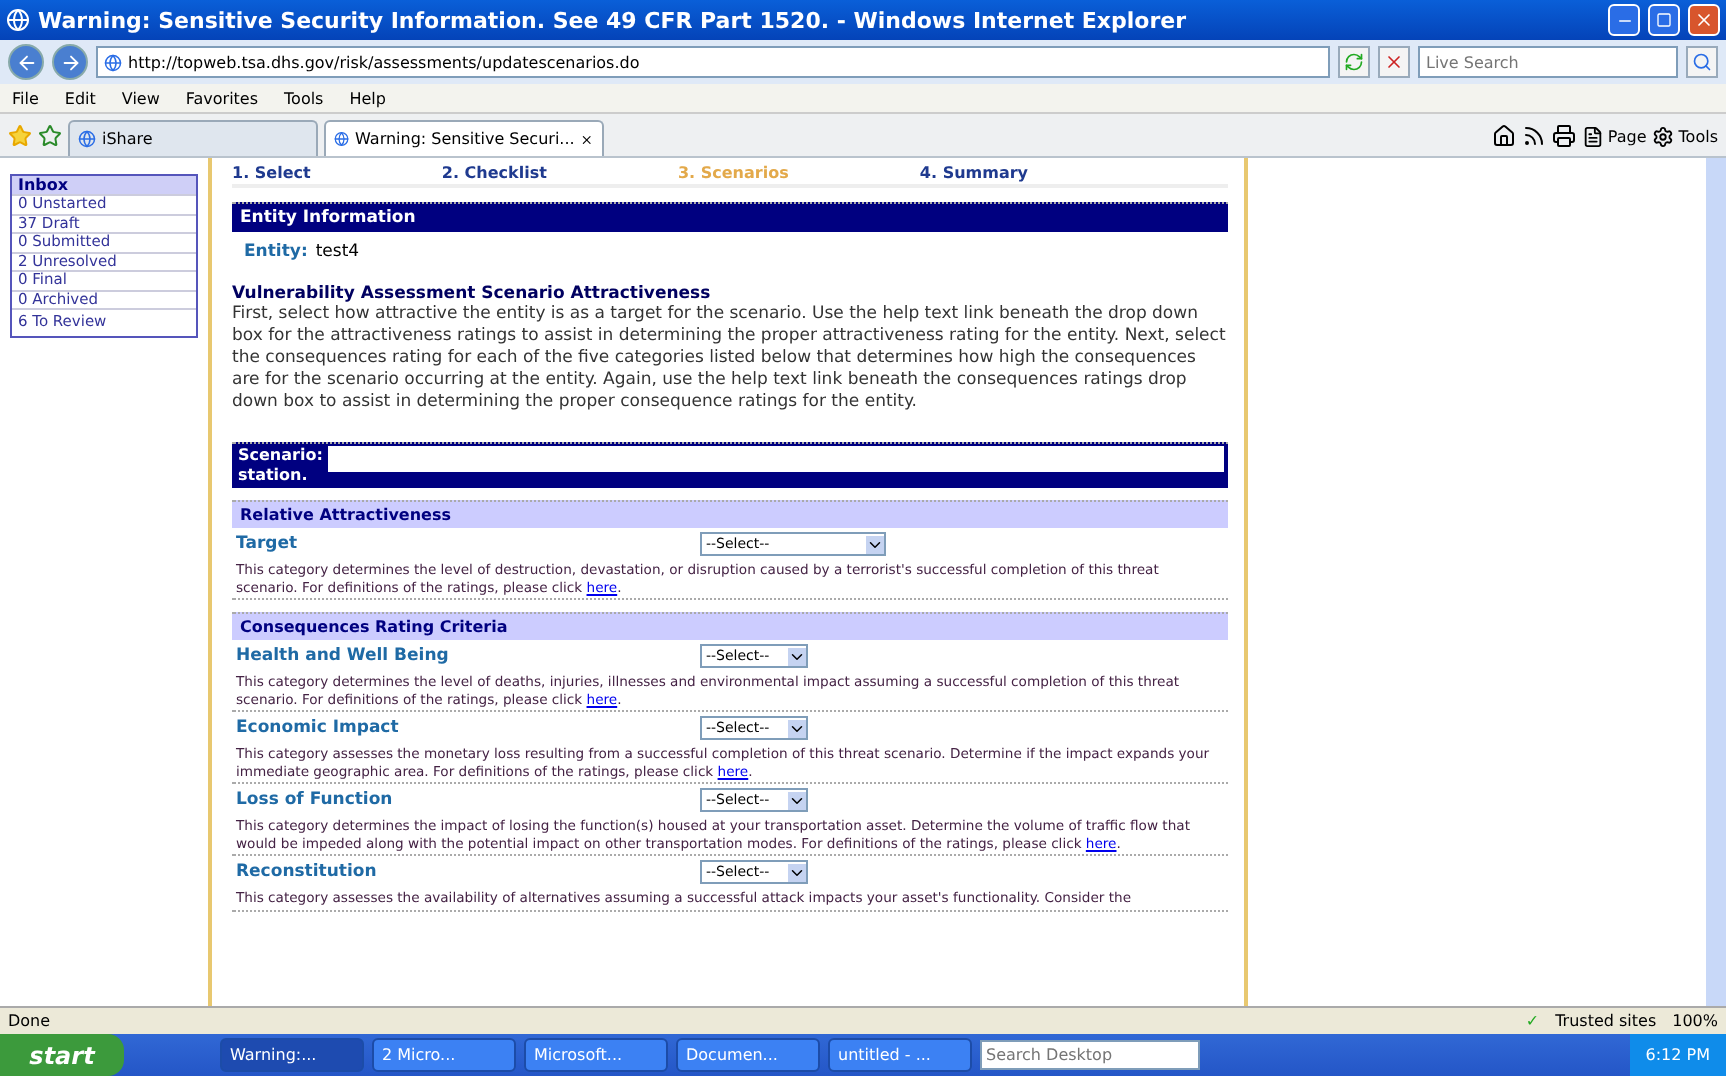 The image size is (1726, 1076). I want to click on search-icon, so click(1702, 62).